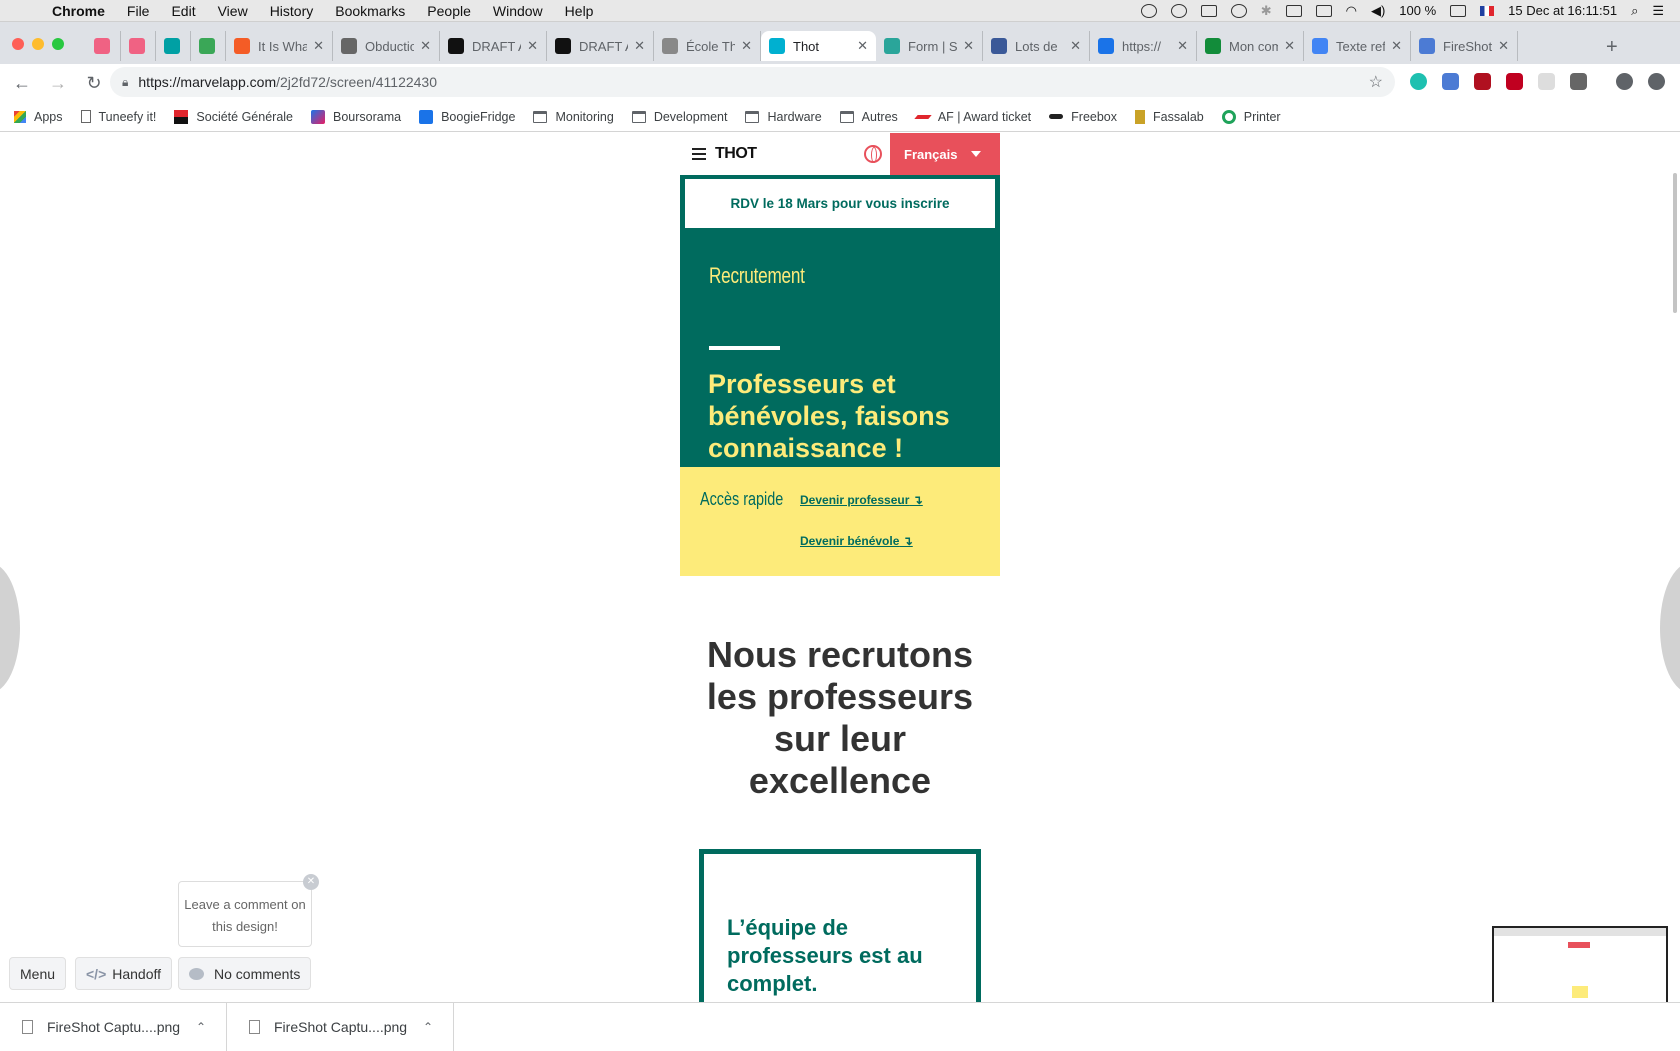 Image resolution: width=1680 pixels, height=1051 pixels. What do you see at coordinates (38, 973) in the screenshot?
I see `marvel-menu-button: Menu` at bounding box center [38, 973].